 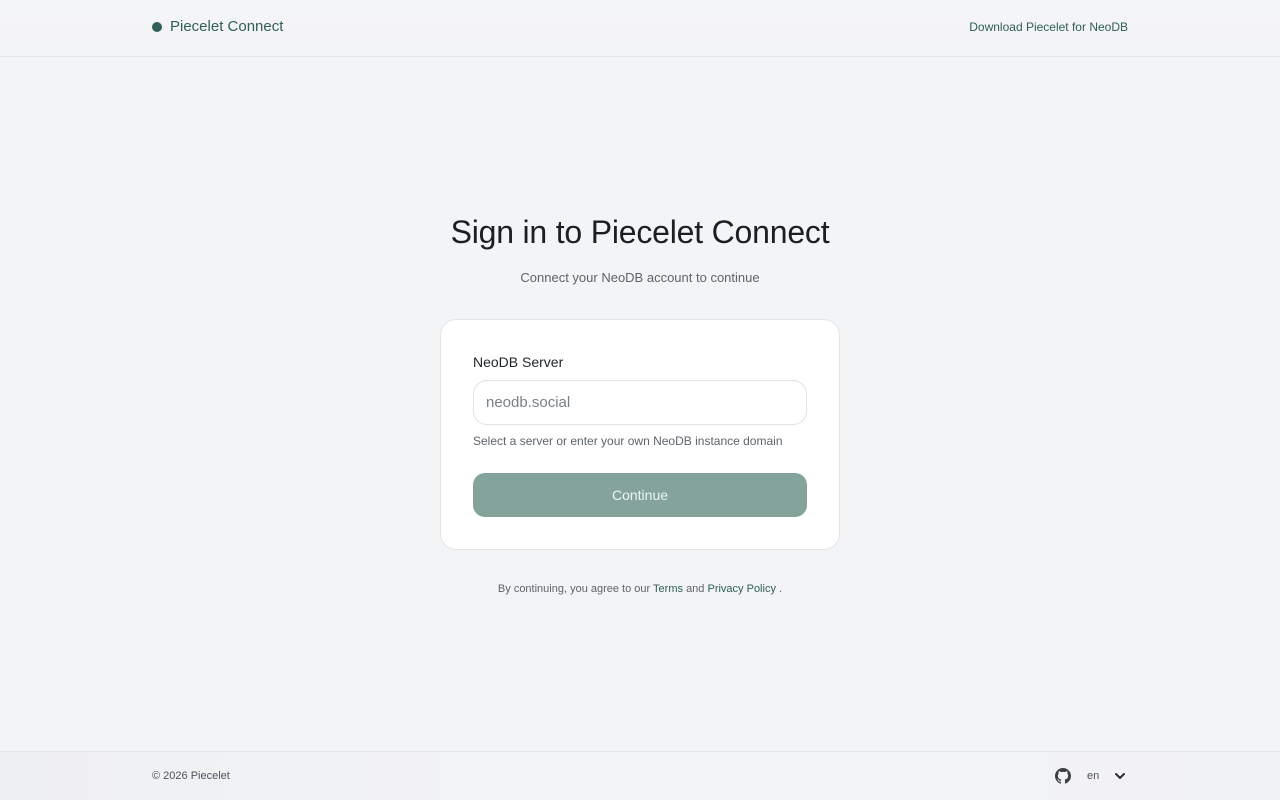 I want to click on copyright-text: © 2026 Piecelet, so click(x=191, y=776).